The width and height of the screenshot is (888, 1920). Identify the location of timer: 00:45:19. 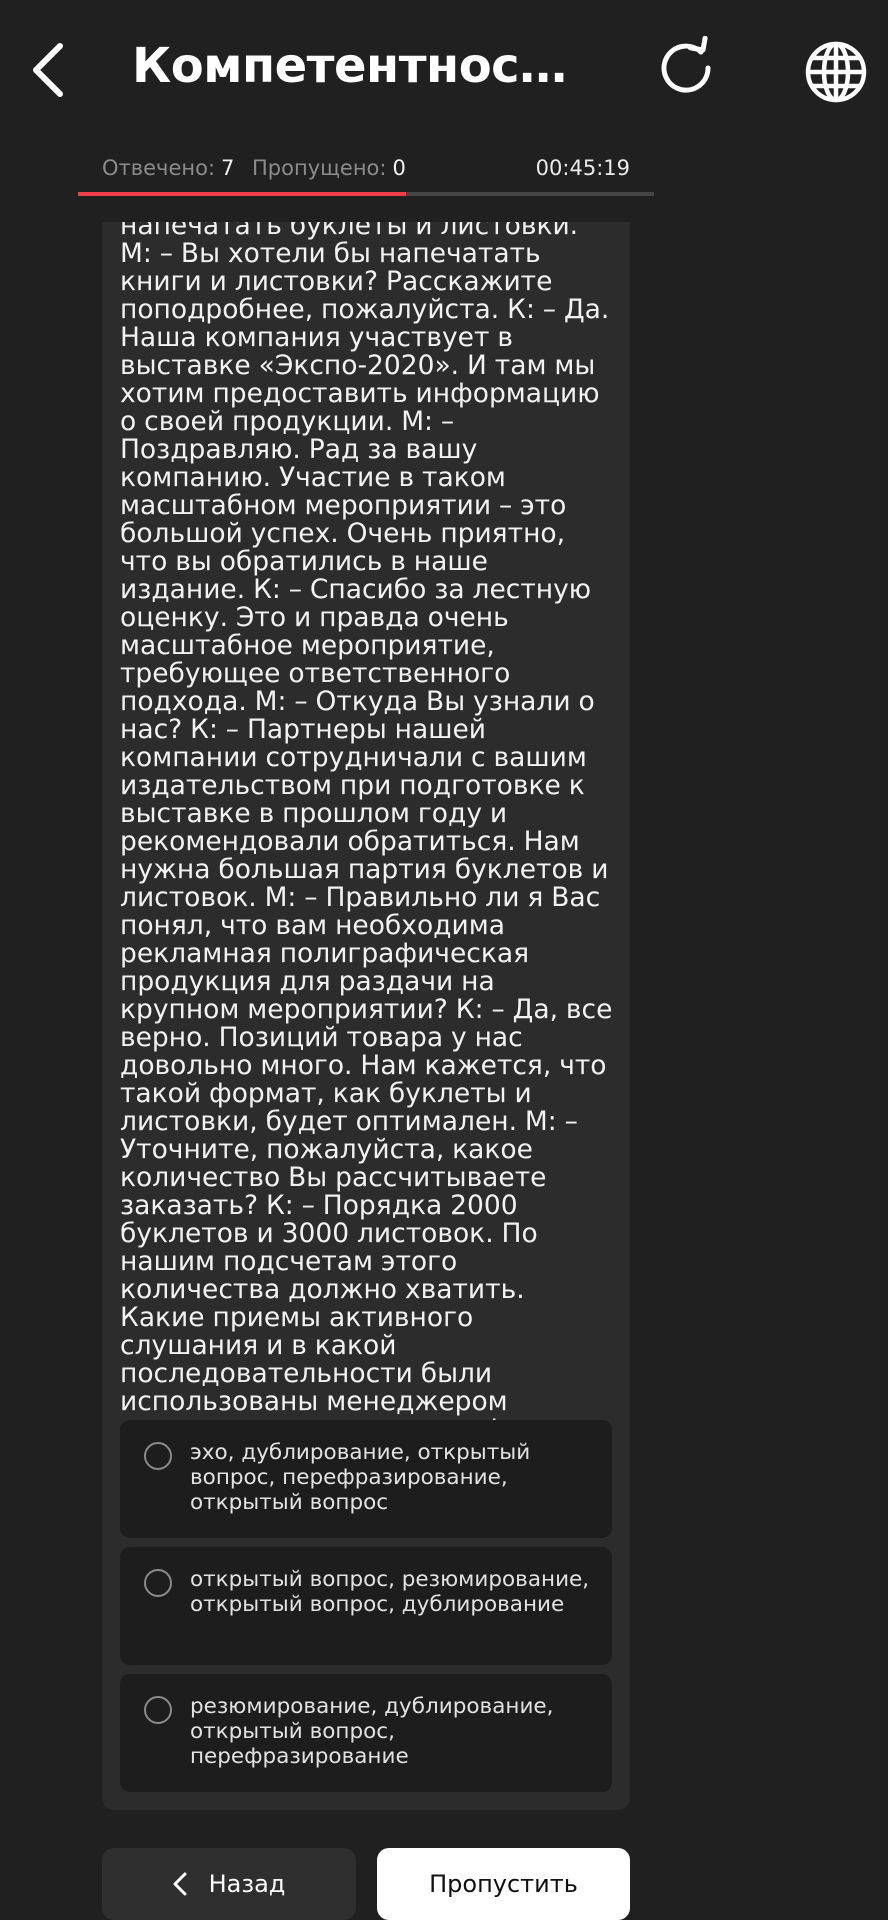
(582, 168).